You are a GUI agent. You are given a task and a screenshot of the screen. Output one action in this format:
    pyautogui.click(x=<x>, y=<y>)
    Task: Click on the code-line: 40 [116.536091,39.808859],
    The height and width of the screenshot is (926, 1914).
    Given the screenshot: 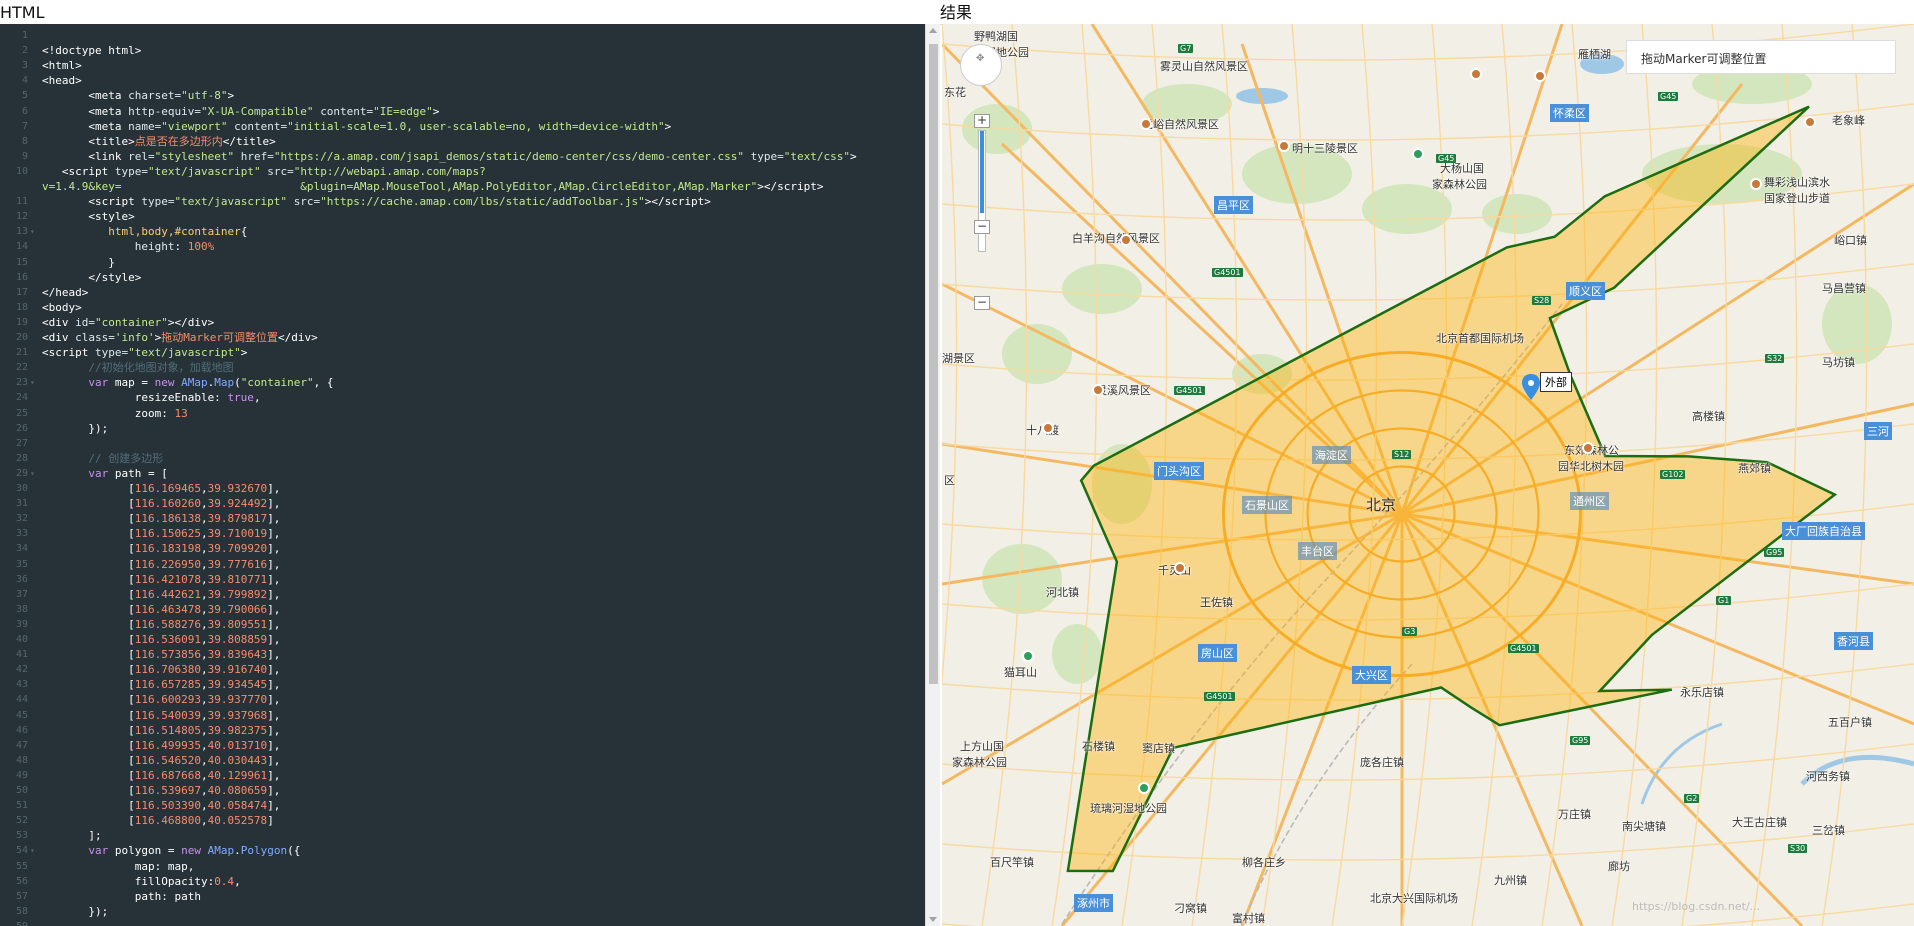 What is the action you would take?
    pyautogui.click(x=457, y=639)
    